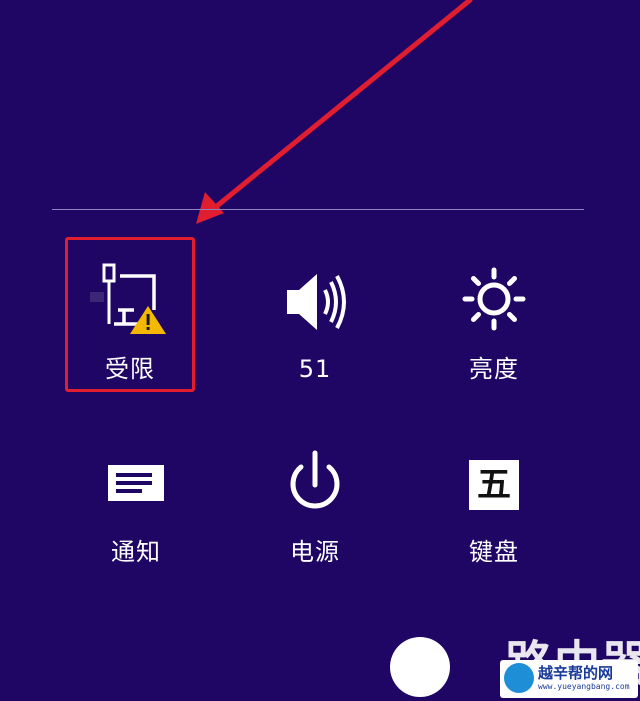 Image resolution: width=640 pixels, height=701 pixels. I want to click on notifications-label: 通知, so click(136, 552).